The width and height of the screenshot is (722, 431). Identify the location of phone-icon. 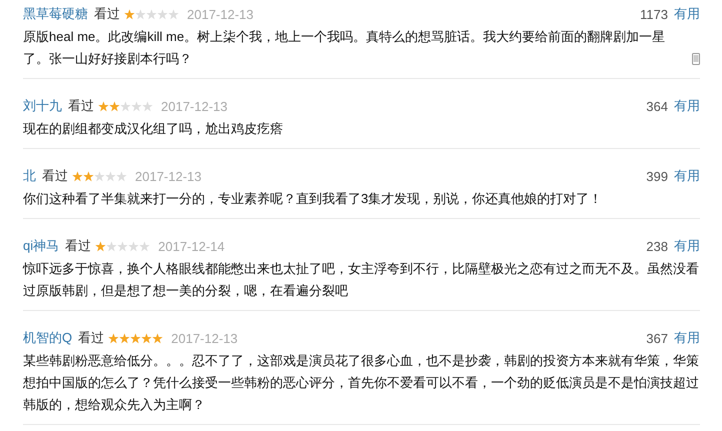
(696, 59).